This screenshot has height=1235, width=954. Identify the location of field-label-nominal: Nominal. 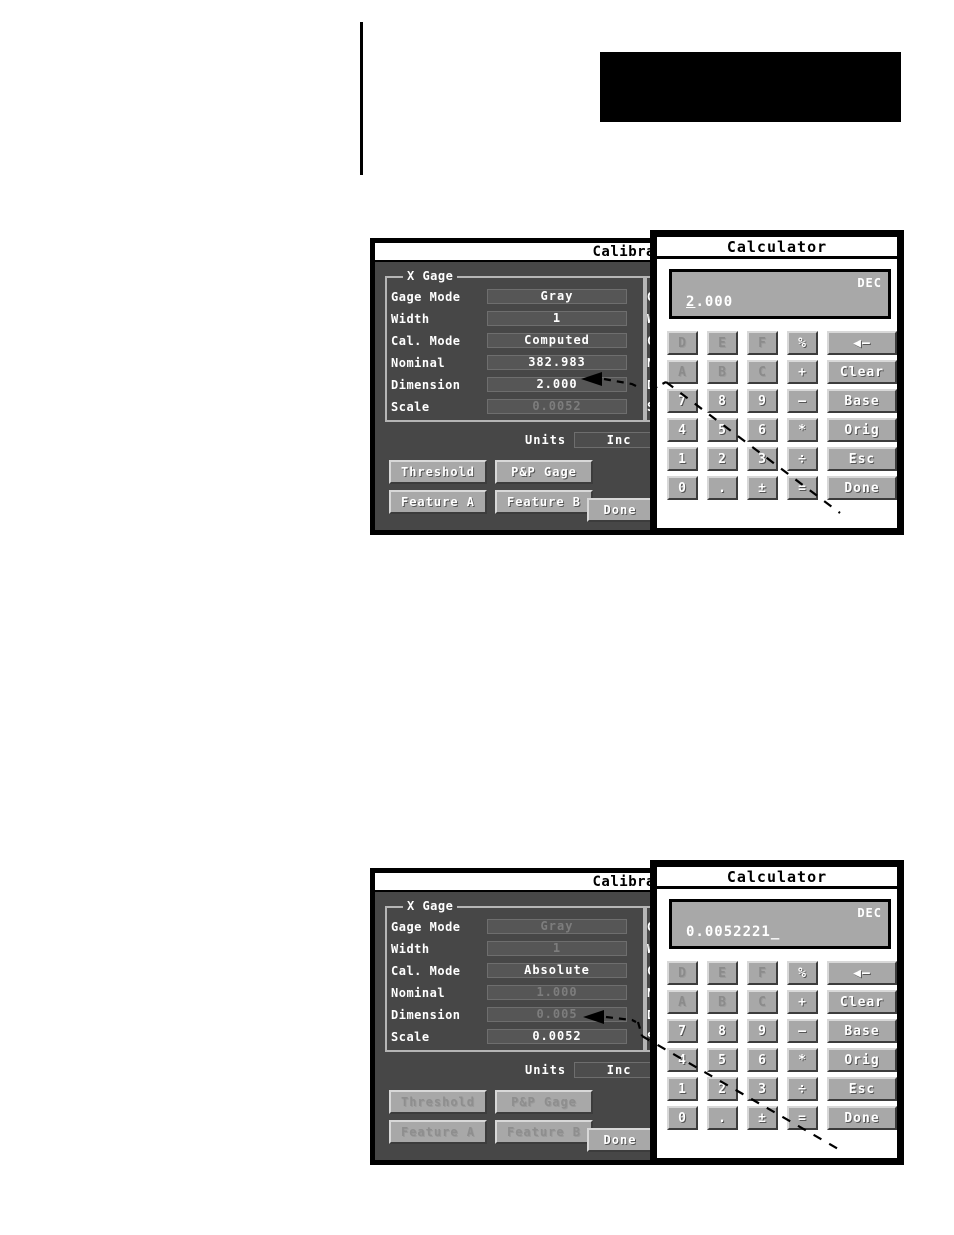
(418, 362).